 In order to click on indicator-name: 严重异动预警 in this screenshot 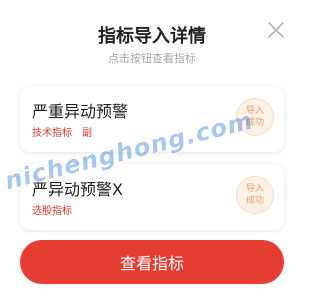, I will do `click(80, 111)`.